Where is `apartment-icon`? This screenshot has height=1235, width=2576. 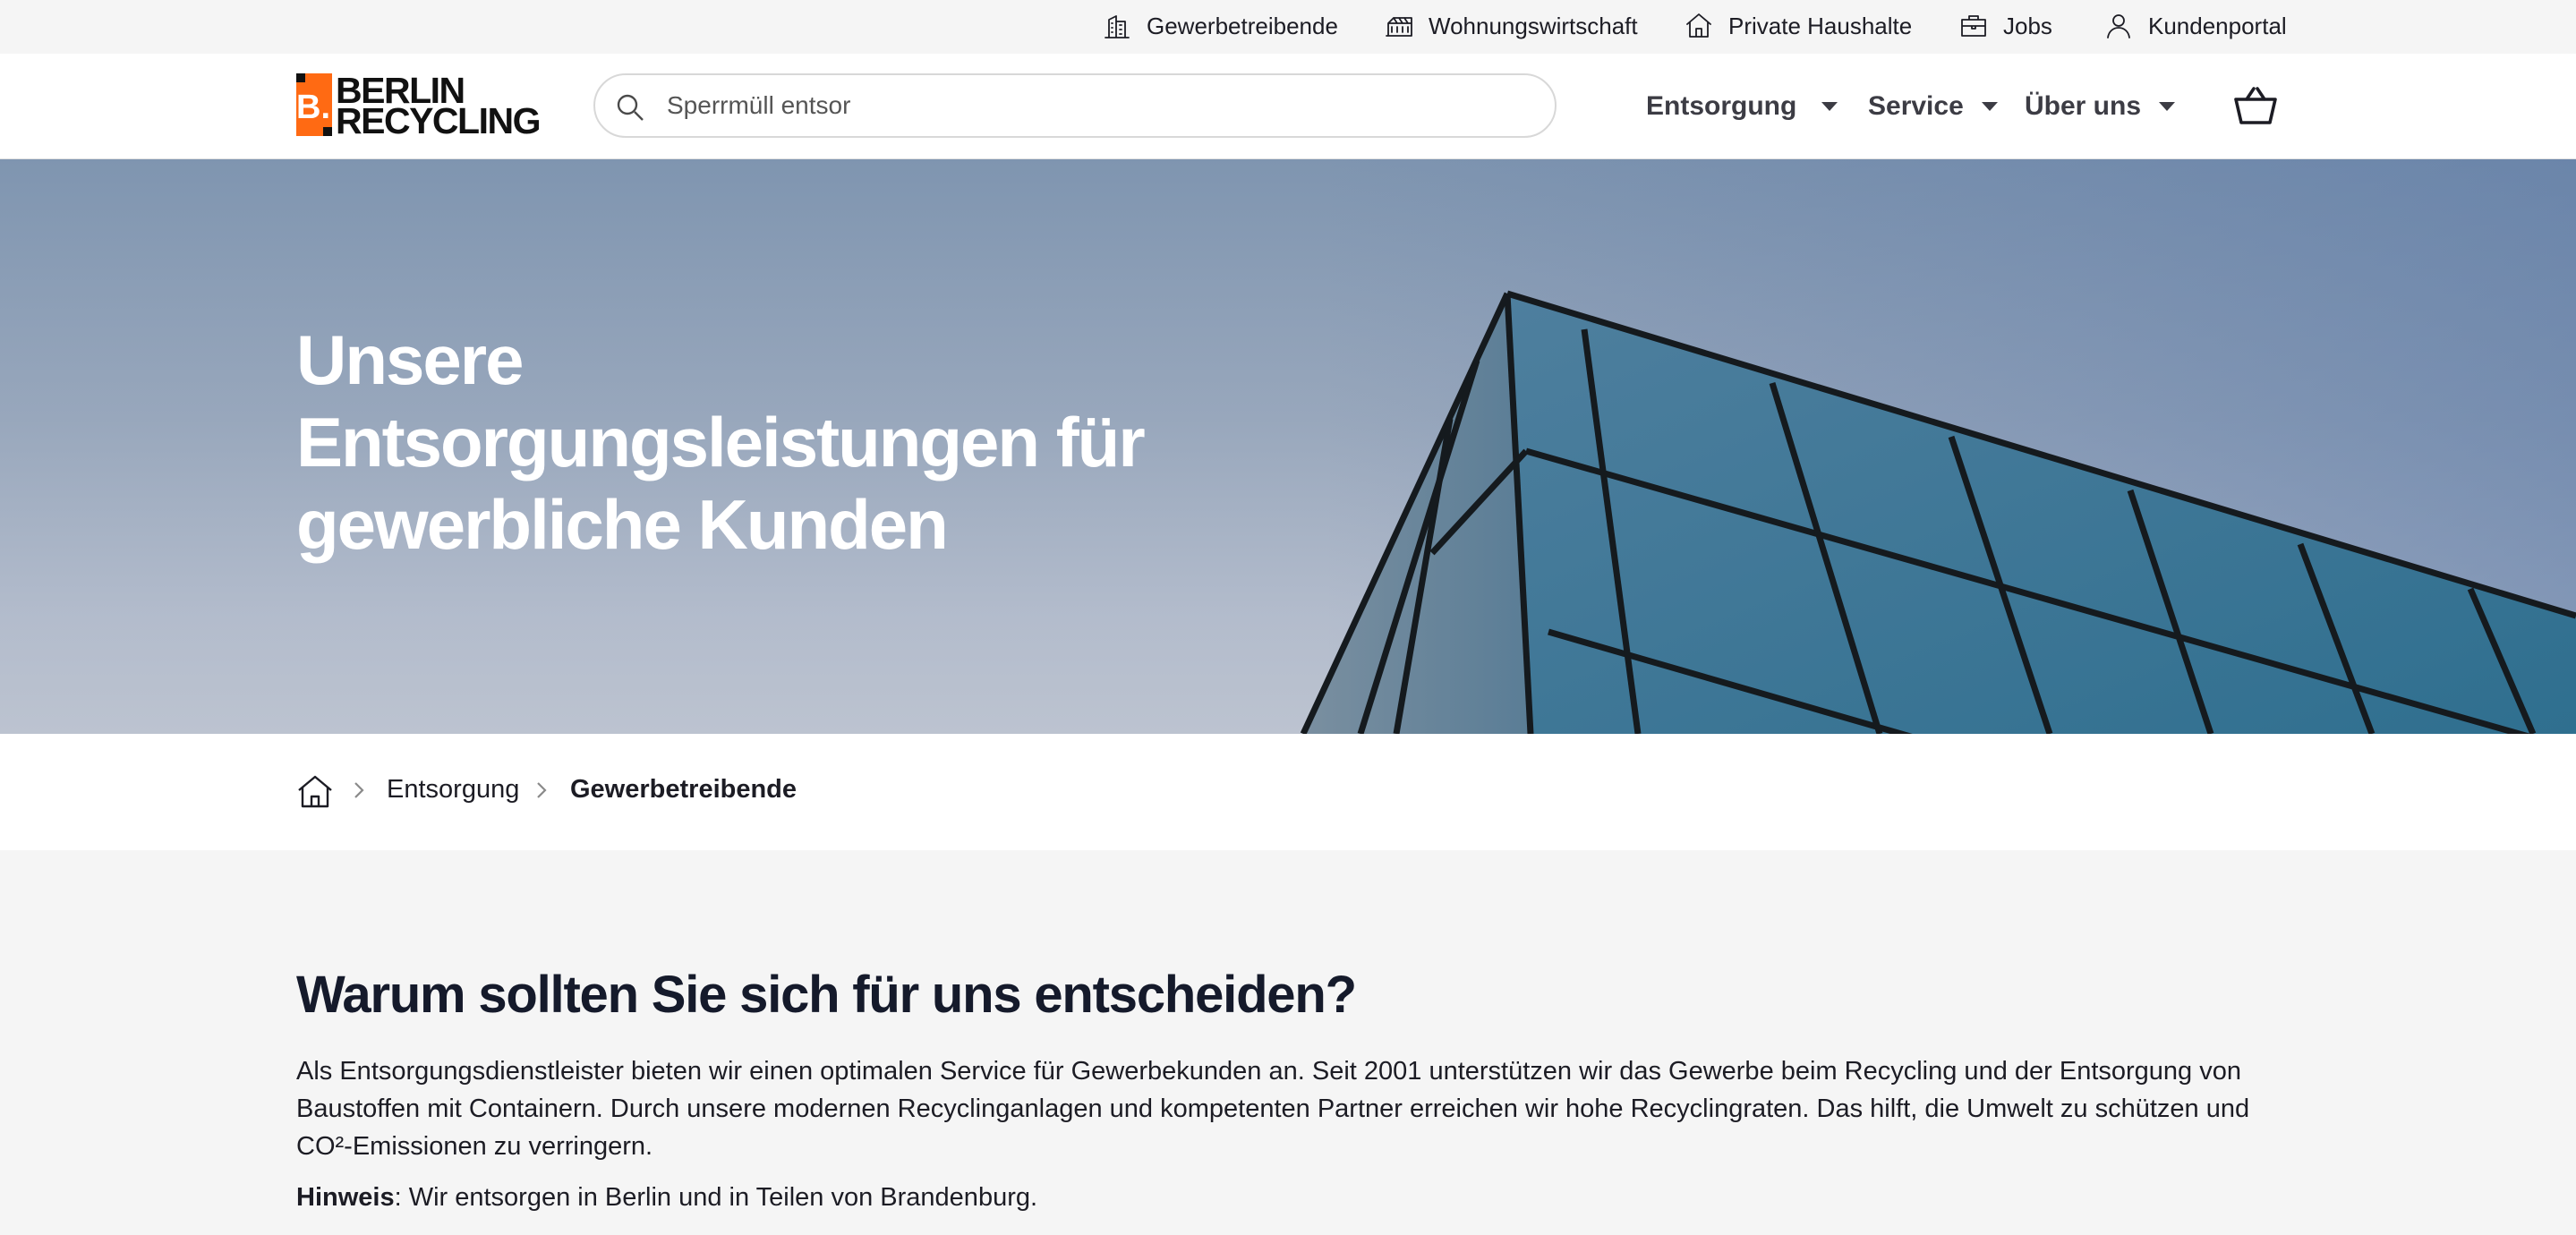
apartment-icon is located at coordinates (1399, 27).